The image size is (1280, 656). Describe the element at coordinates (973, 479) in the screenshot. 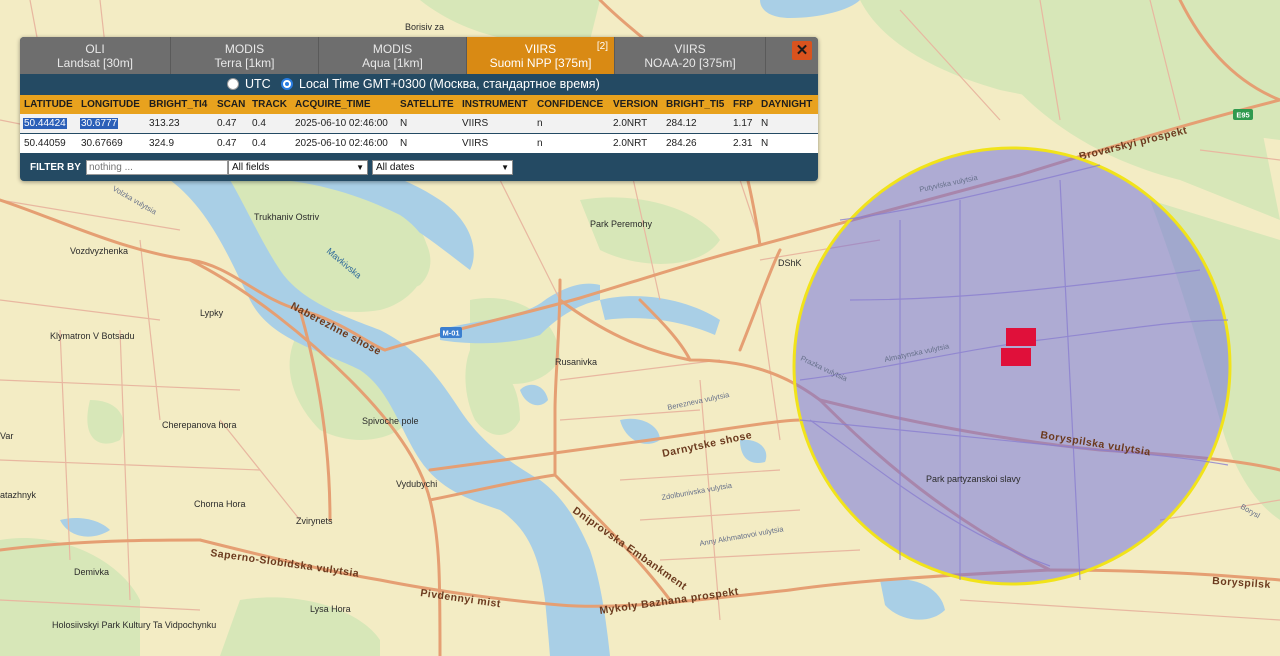

I see `place-label: Park partyzanskoi slavy` at that location.